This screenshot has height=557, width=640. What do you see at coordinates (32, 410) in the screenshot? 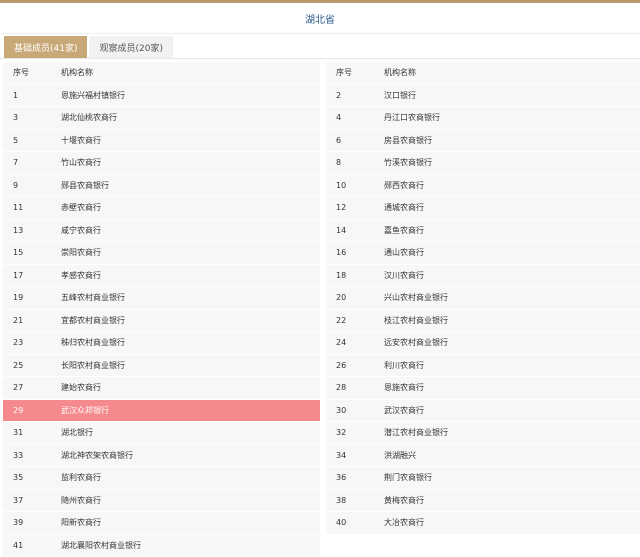
I see `row-index: 29` at bounding box center [32, 410].